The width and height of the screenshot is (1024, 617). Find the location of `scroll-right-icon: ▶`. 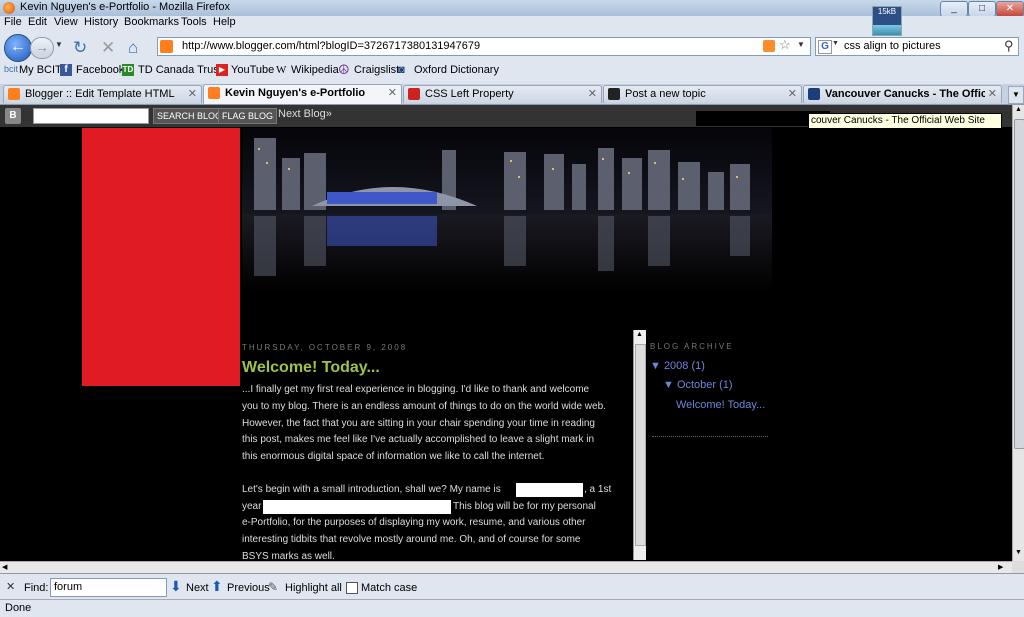

scroll-right-icon: ▶ is located at coordinates (1000, 567).